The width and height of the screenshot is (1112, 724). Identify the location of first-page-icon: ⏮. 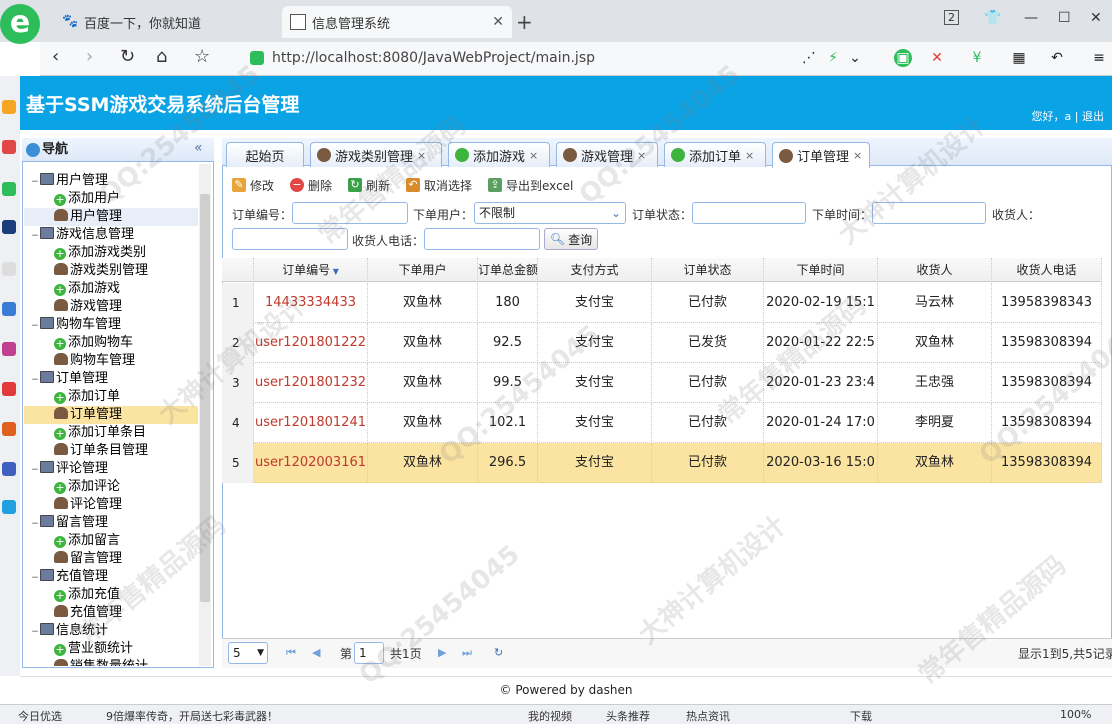
(291, 653).